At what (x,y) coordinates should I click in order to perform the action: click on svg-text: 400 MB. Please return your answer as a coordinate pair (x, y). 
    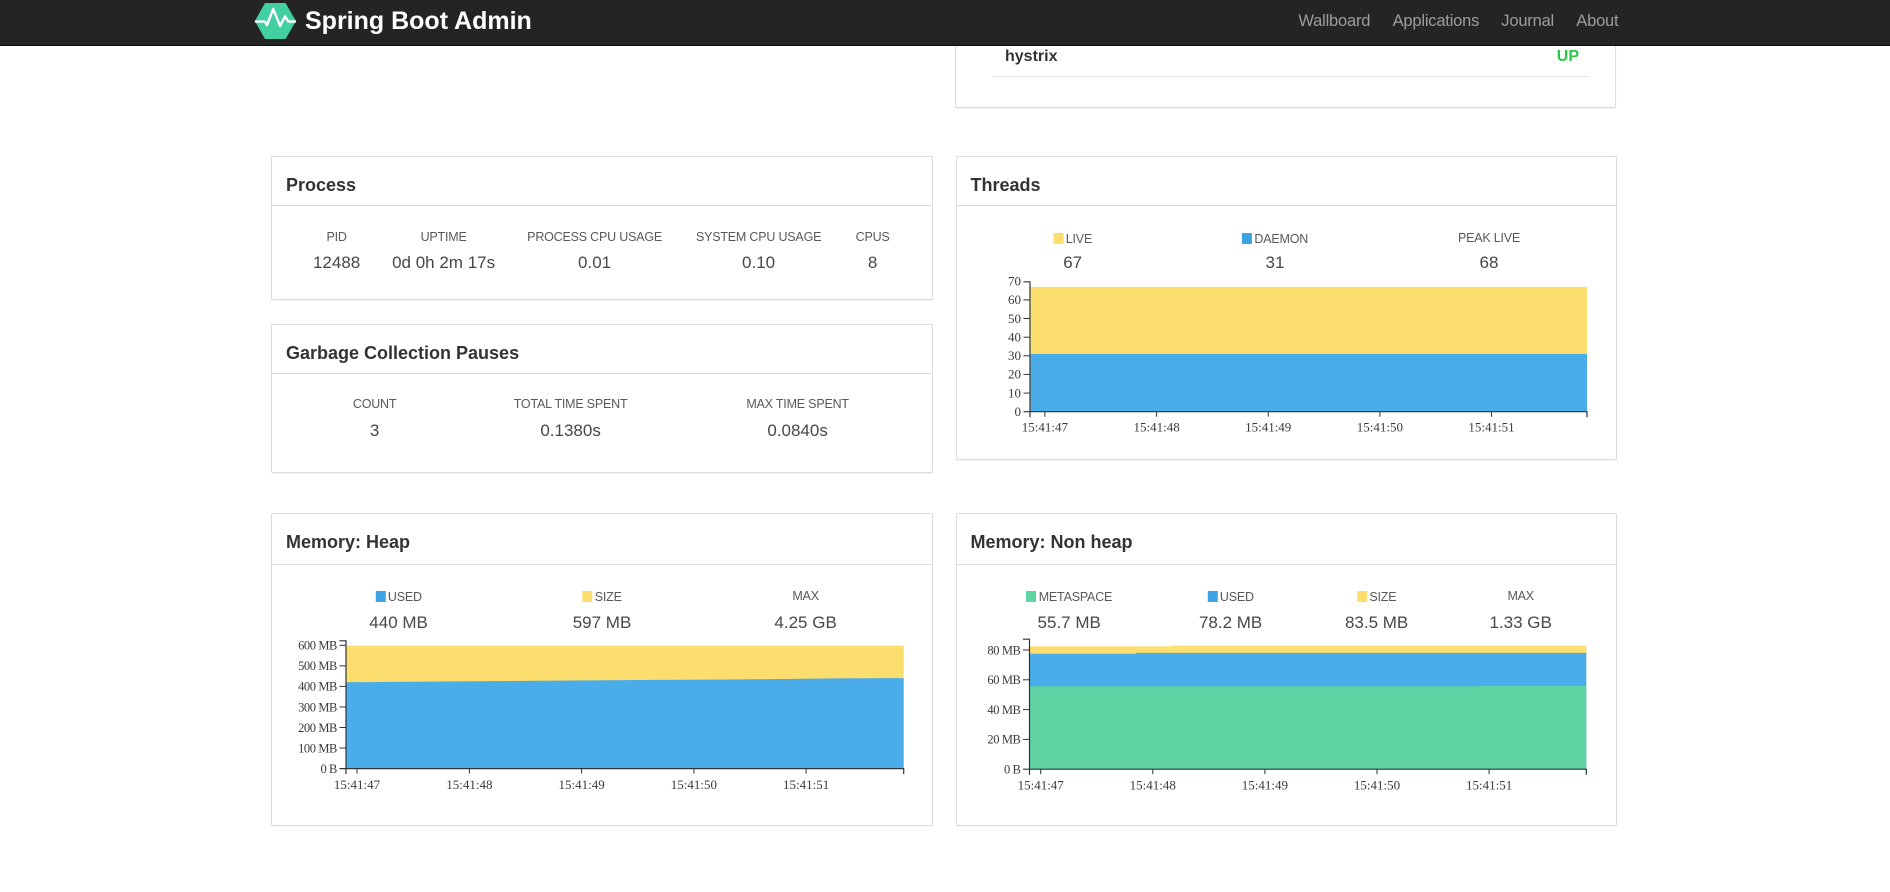
    Looking at the image, I should click on (317, 687).